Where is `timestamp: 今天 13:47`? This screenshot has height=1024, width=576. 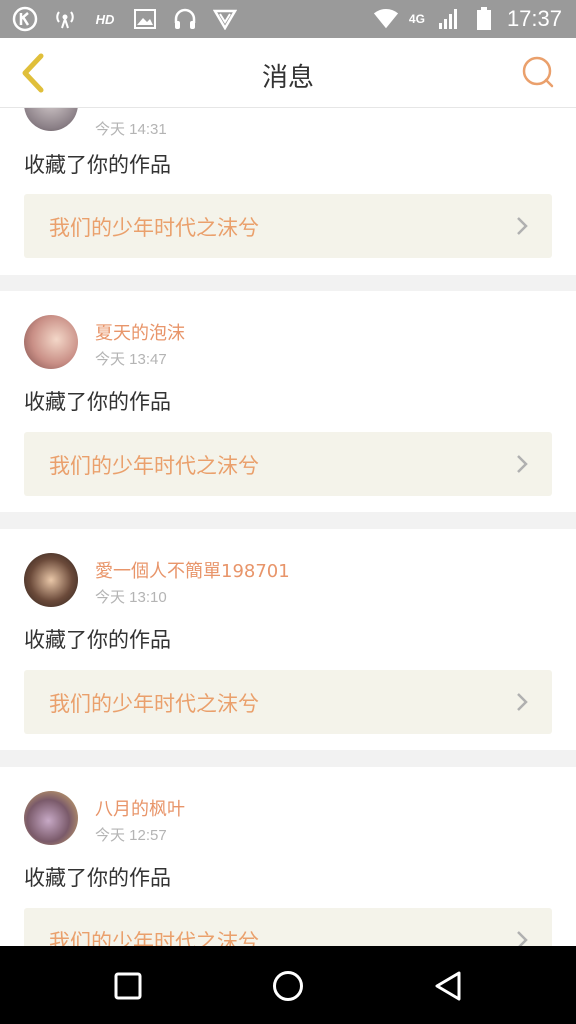 timestamp: 今天 13:47 is located at coordinates (131, 359).